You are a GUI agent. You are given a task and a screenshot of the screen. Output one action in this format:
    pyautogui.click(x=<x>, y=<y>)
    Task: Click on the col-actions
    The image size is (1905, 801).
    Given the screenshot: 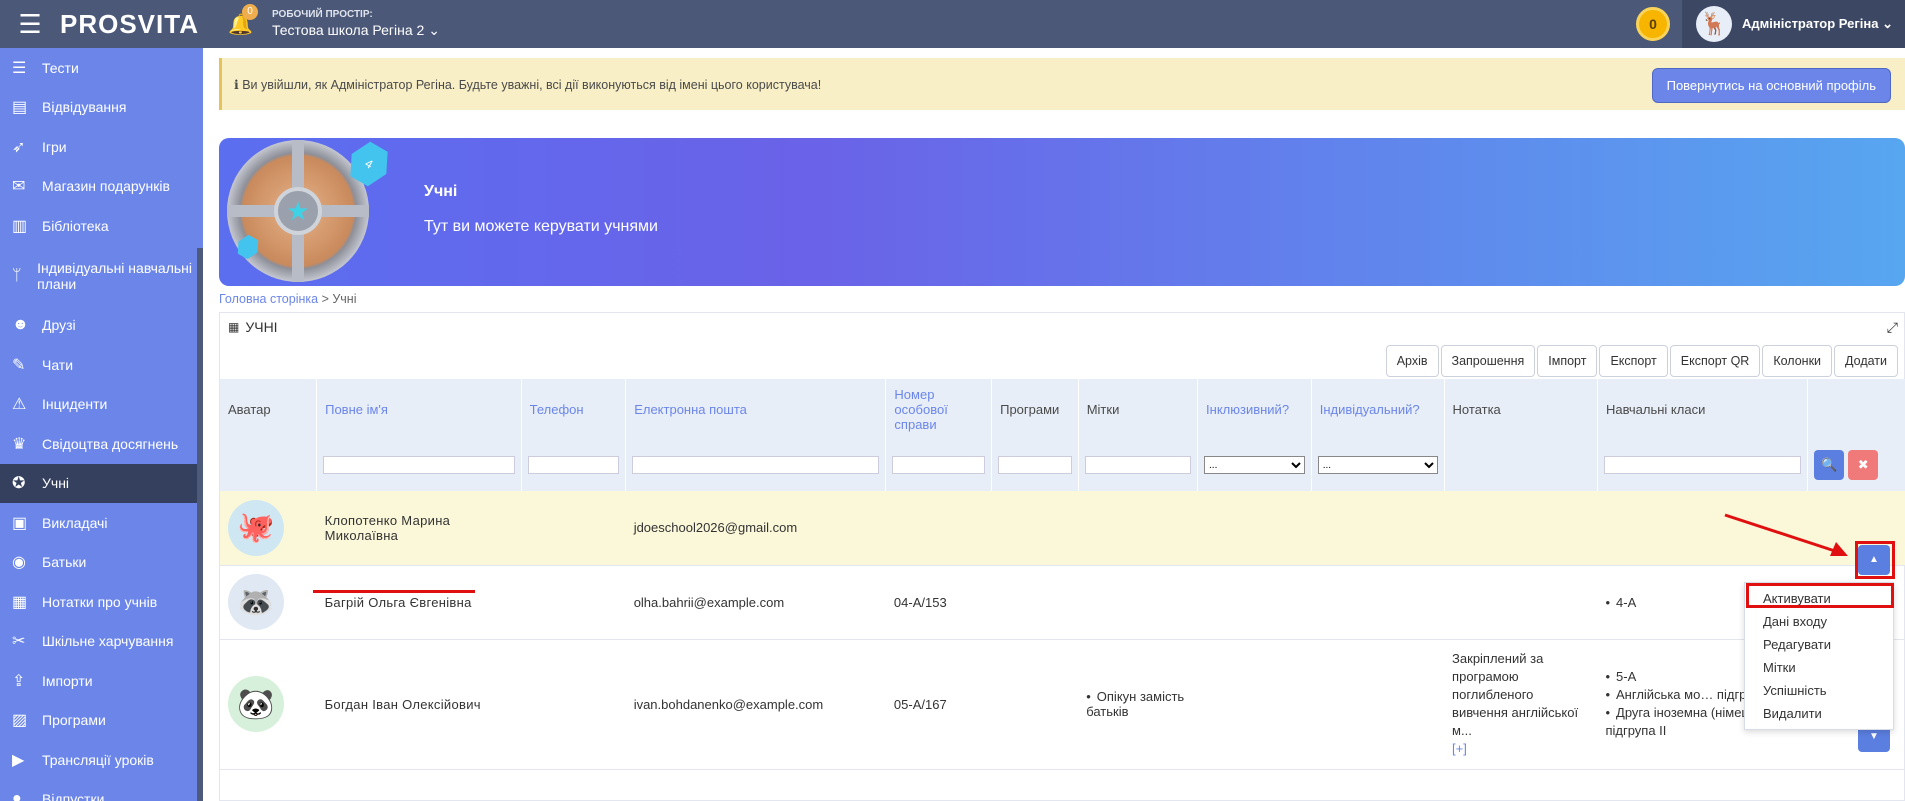 What is the action you would take?
    pyautogui.click(x=1856, y=409)
    